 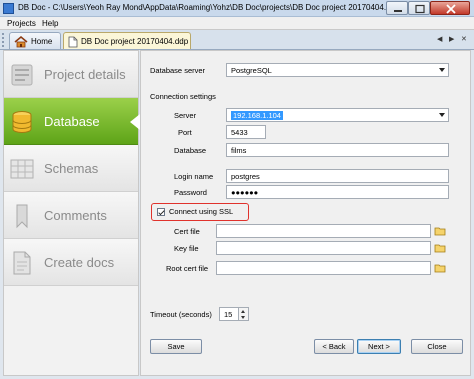 I want to click on sidebar-item-schemas: Schemas, so click(x=71, y=168).